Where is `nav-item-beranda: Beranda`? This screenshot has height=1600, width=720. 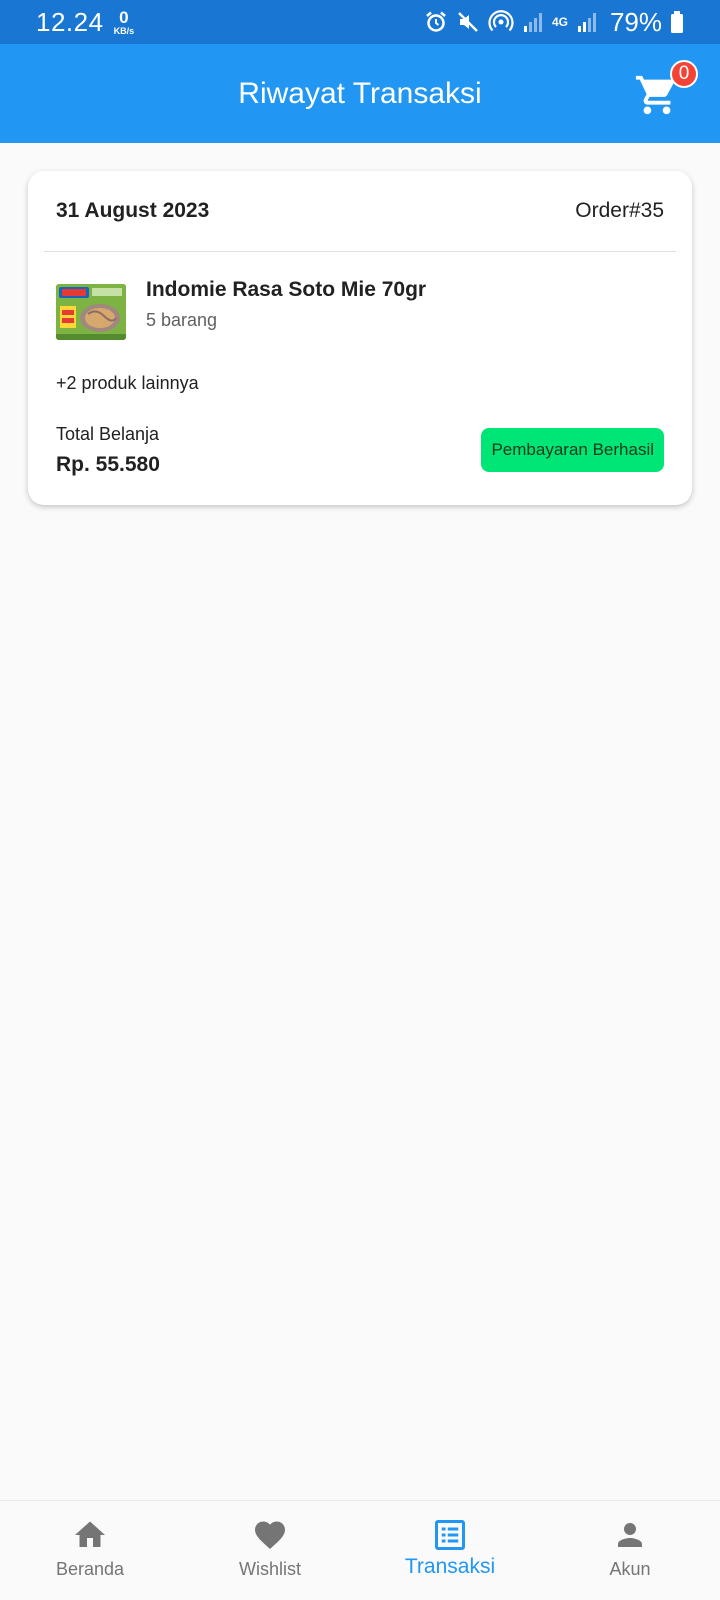 nav-item-beranda: Beranda is located at coordinates (90, 1550).